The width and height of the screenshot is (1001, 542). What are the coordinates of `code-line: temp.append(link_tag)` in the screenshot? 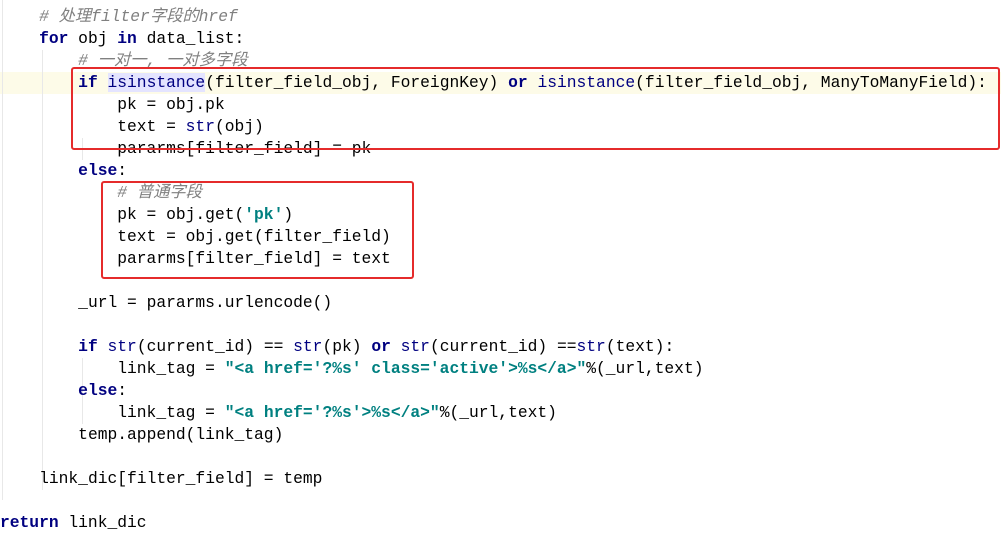 It's located at (141, 435).